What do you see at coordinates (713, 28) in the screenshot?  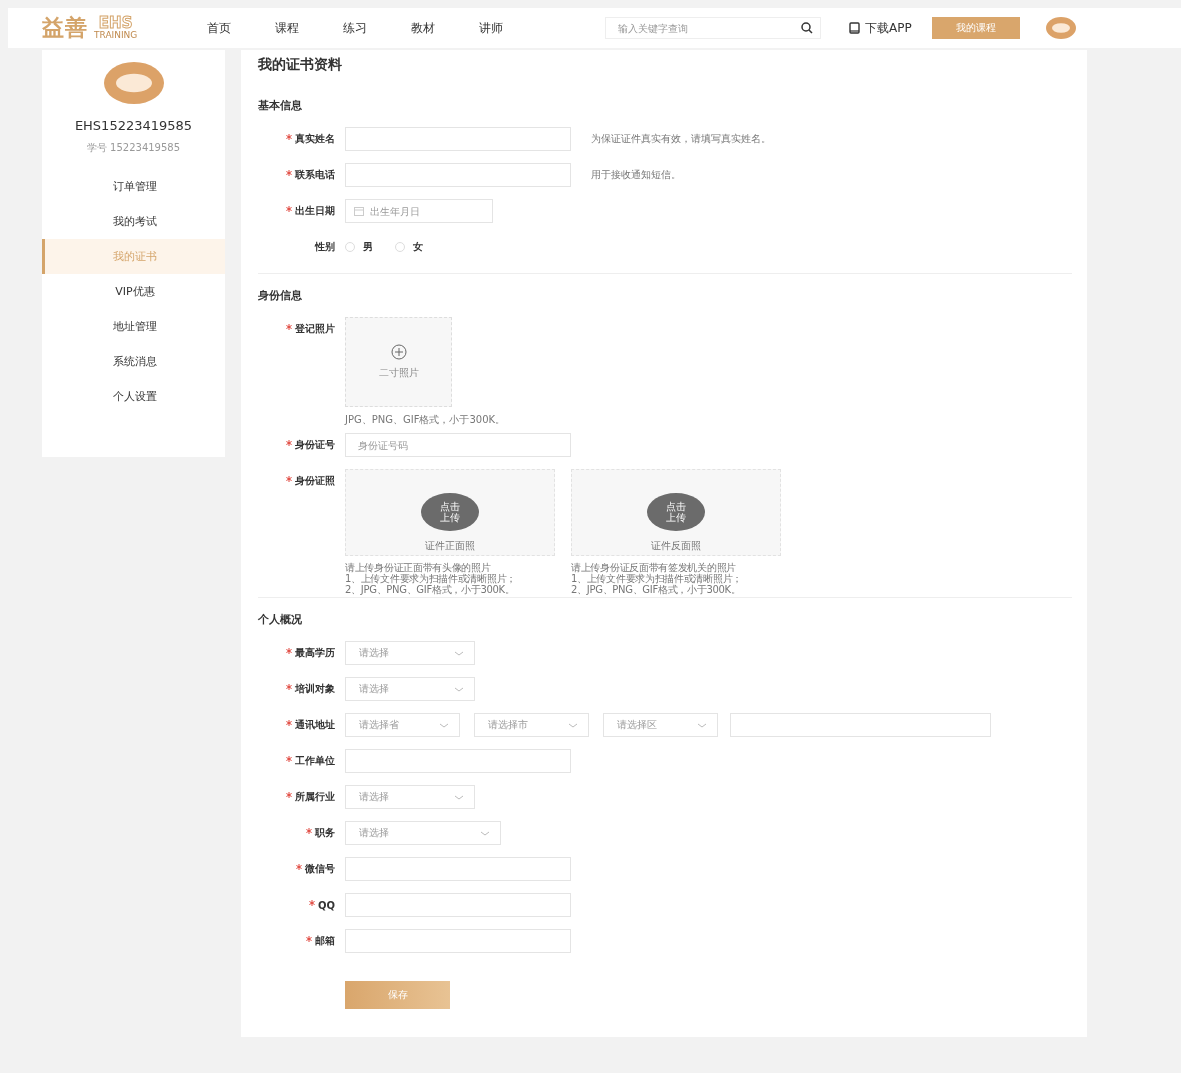 I see `search-field: 输入关键字查询` at bounding box center [713, 28].